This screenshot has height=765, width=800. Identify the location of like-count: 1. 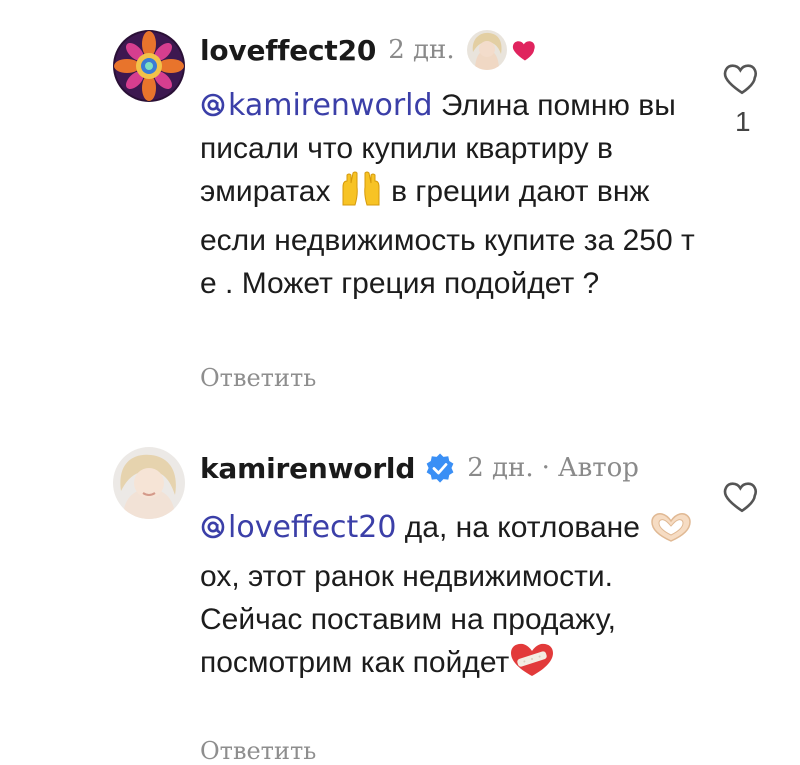
(743, 121).